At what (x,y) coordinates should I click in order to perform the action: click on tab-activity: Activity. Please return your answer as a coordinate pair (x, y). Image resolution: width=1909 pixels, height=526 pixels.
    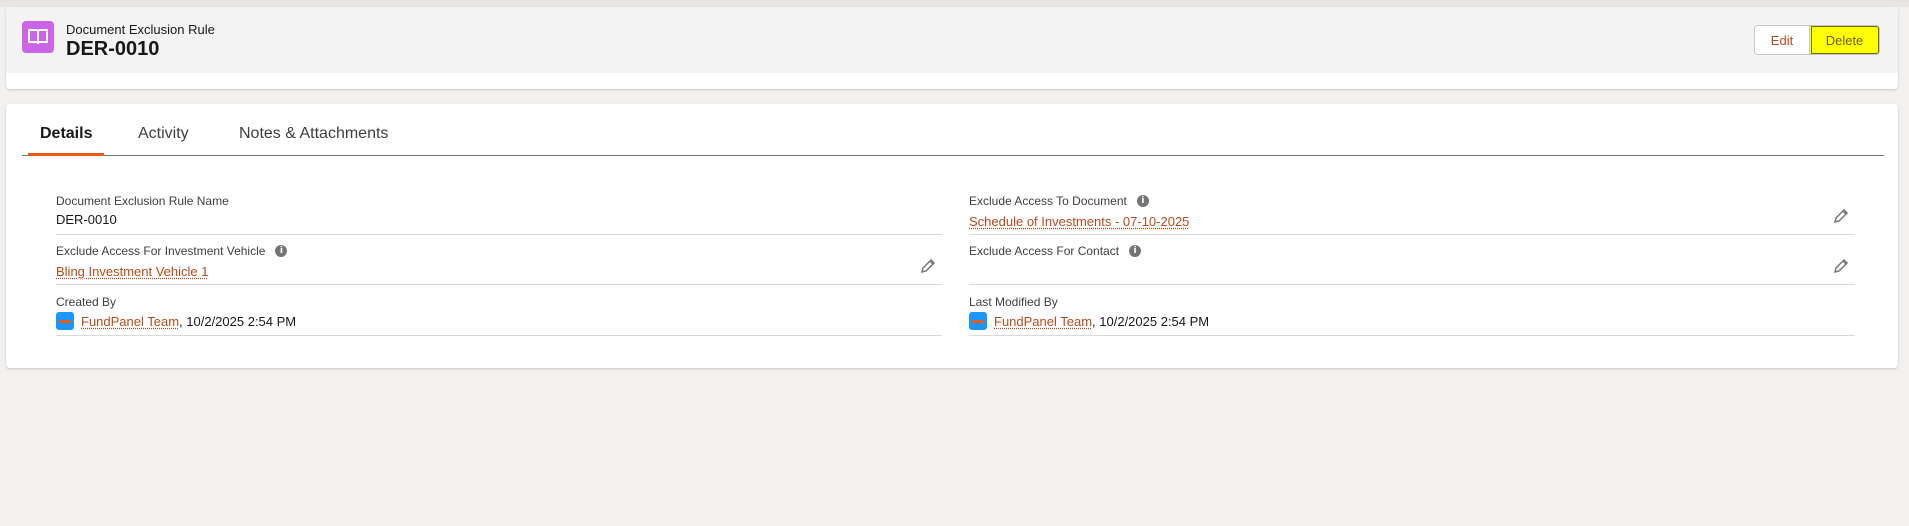
    Looking at the image, I should click on (163, 139).